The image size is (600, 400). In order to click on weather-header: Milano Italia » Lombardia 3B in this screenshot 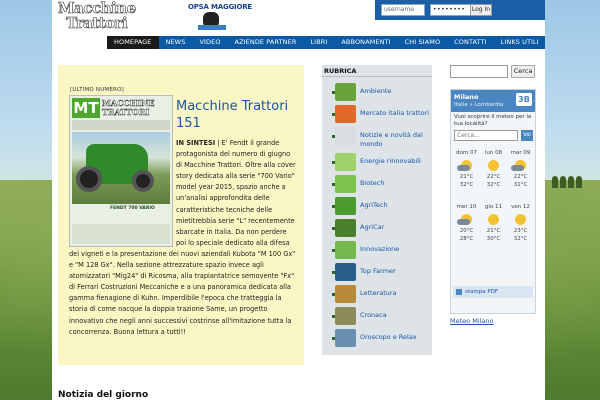, I will do `click(493, 101)`.